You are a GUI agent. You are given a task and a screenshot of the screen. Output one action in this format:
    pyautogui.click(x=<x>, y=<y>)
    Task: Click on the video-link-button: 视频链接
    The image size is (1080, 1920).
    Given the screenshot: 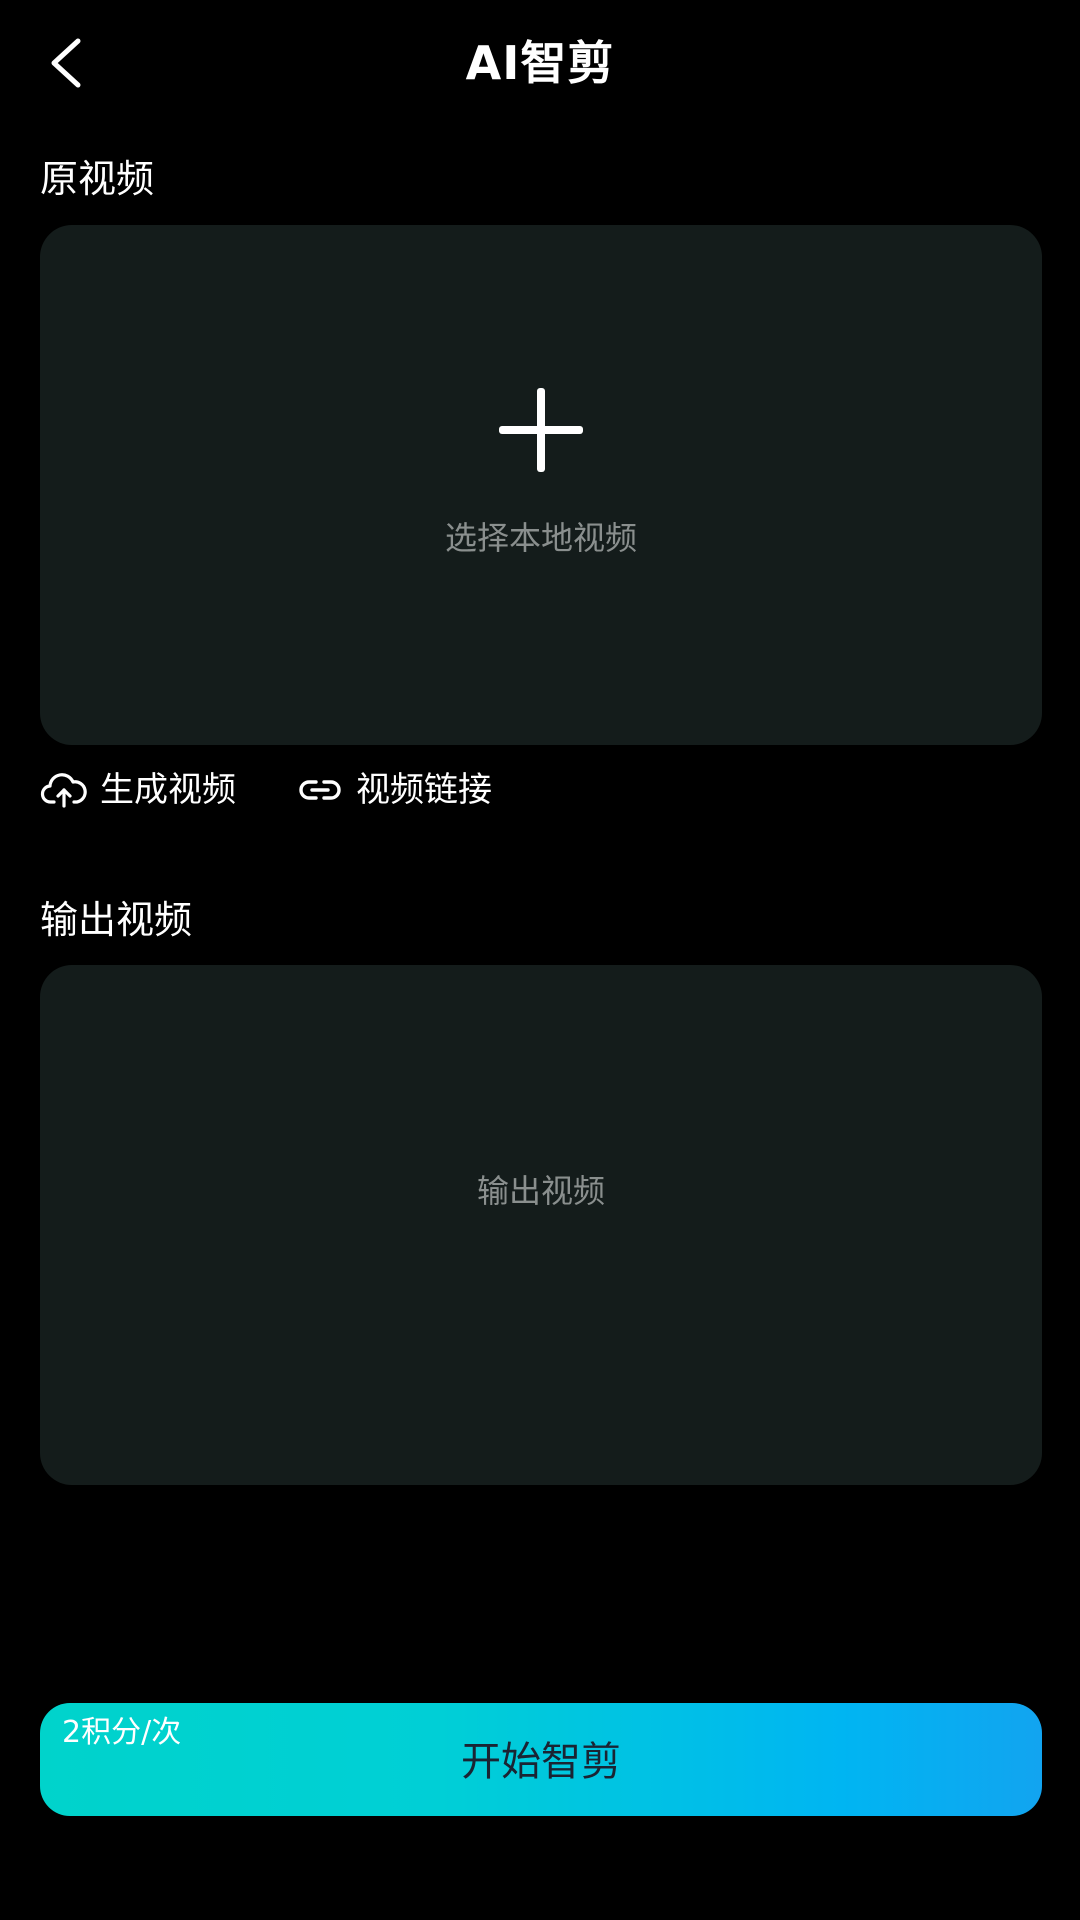 What is the action you would take?
    pyautogui.click(x=394, y=790)
    